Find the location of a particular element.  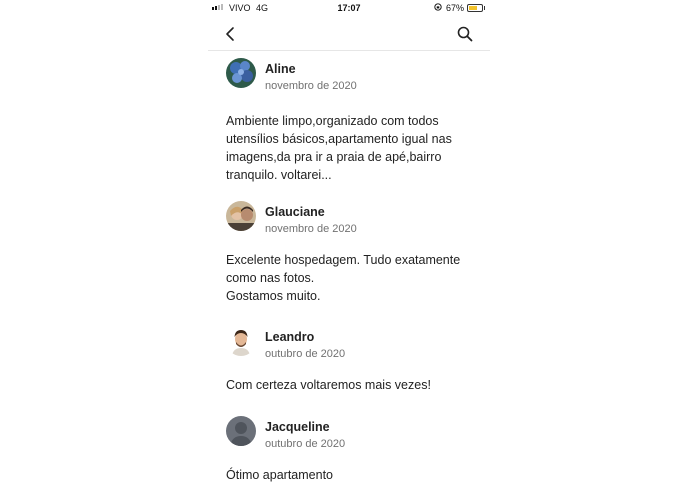

reviewer-name: Leandro is located at coordinates (290, 337).